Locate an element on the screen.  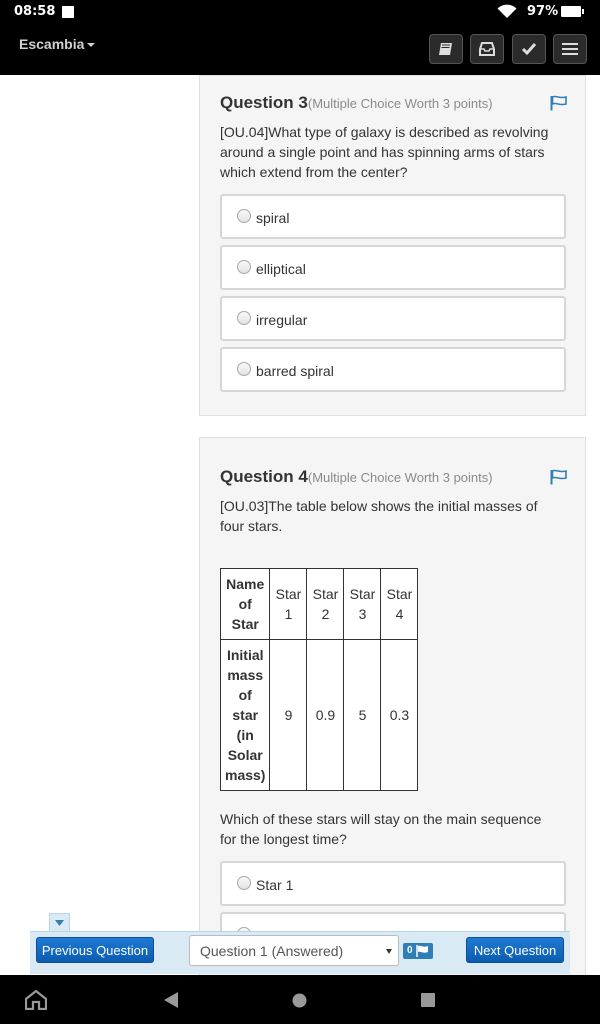
menu-icon is located at coordinates (570, 49).